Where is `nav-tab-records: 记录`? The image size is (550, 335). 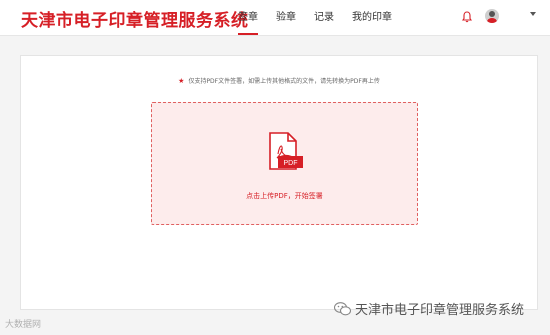
nav-tab-records: 记录 is located at coordinates (324, 18).